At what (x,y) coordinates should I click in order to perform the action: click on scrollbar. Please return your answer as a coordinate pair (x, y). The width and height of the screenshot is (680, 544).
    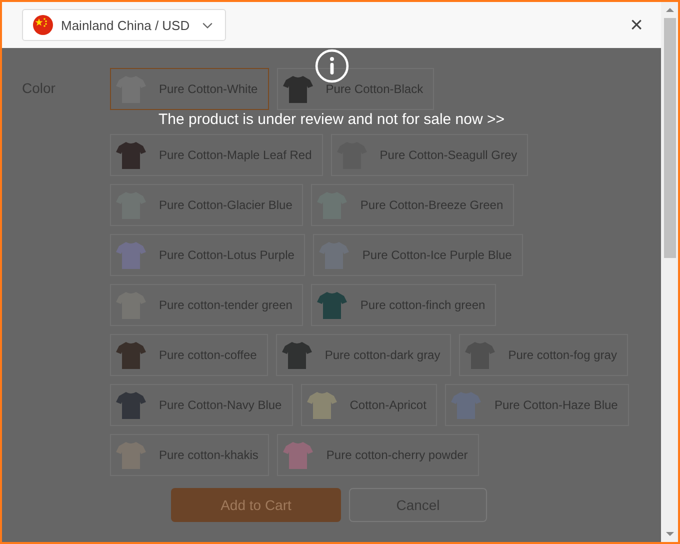
    Looking at the image, I should click on (669, 272).